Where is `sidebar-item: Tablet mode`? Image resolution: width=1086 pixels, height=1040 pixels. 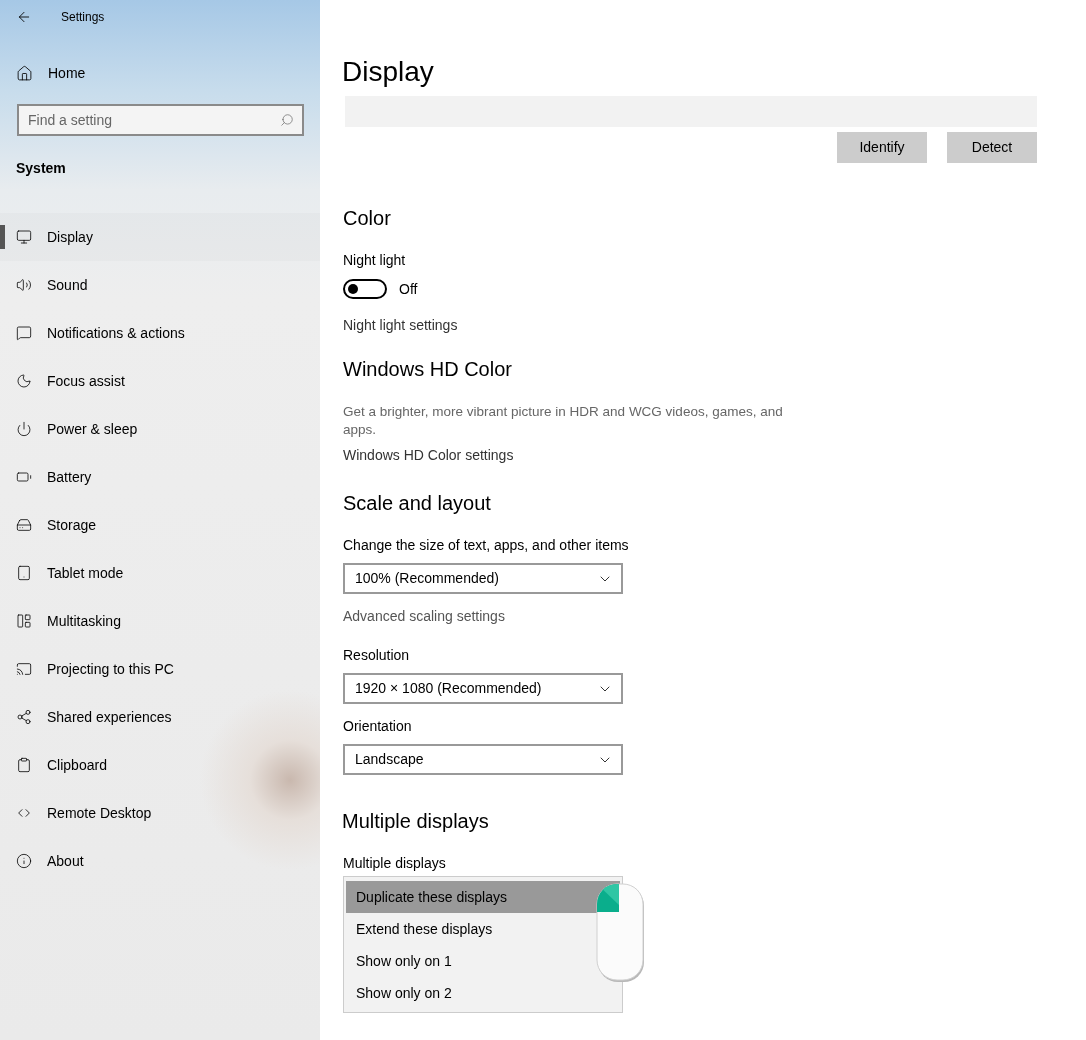 sidebar-item: Tablet mode is located at coordinates (160, 573).